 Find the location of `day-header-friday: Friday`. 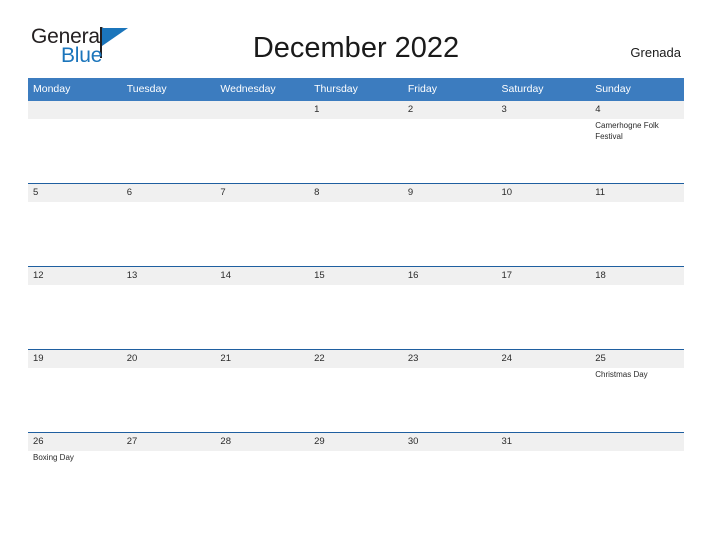

day-header-friday: Friday is located at coordinates (449, 89).